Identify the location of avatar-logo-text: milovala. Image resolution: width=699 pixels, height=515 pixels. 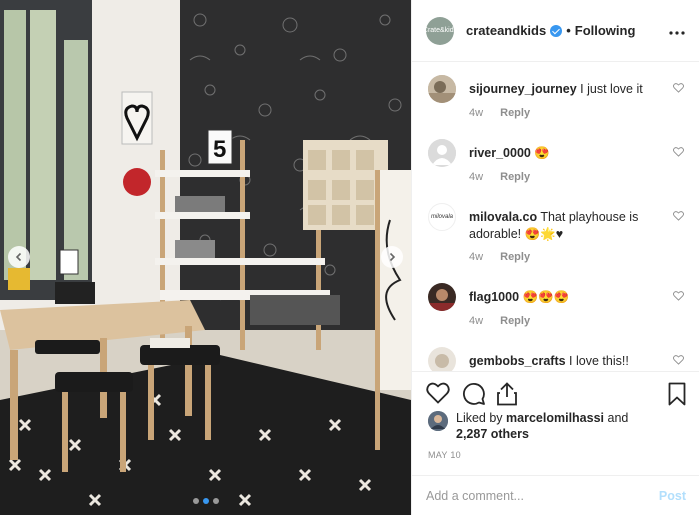
(441, 217).